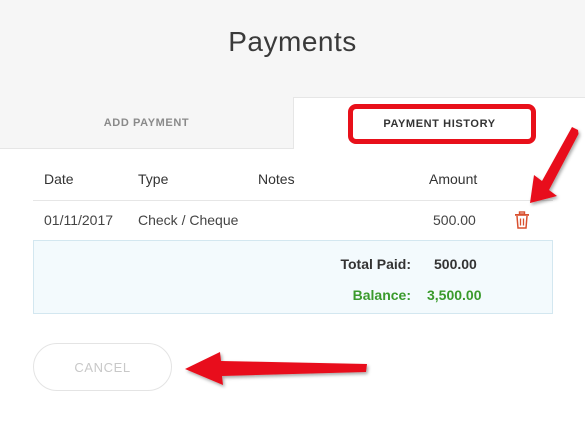 This screenshot has height=426, width=585. What do you see at coordinates (153, 179) in the screenshot?
I see `column-header-type: Type` at bounding box center [153, 179].